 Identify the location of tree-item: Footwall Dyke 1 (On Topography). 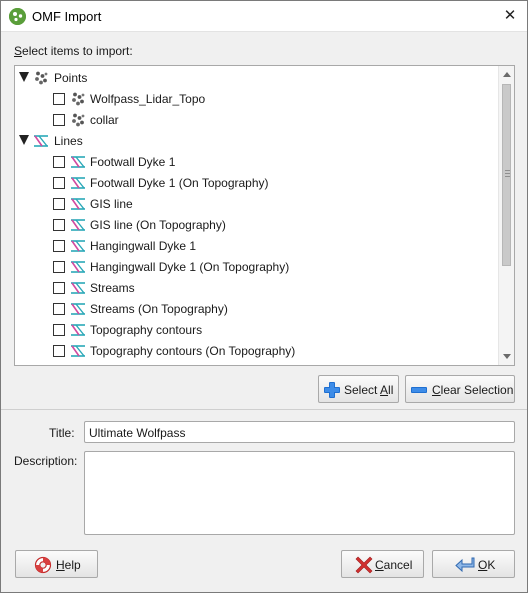
(257, 182).